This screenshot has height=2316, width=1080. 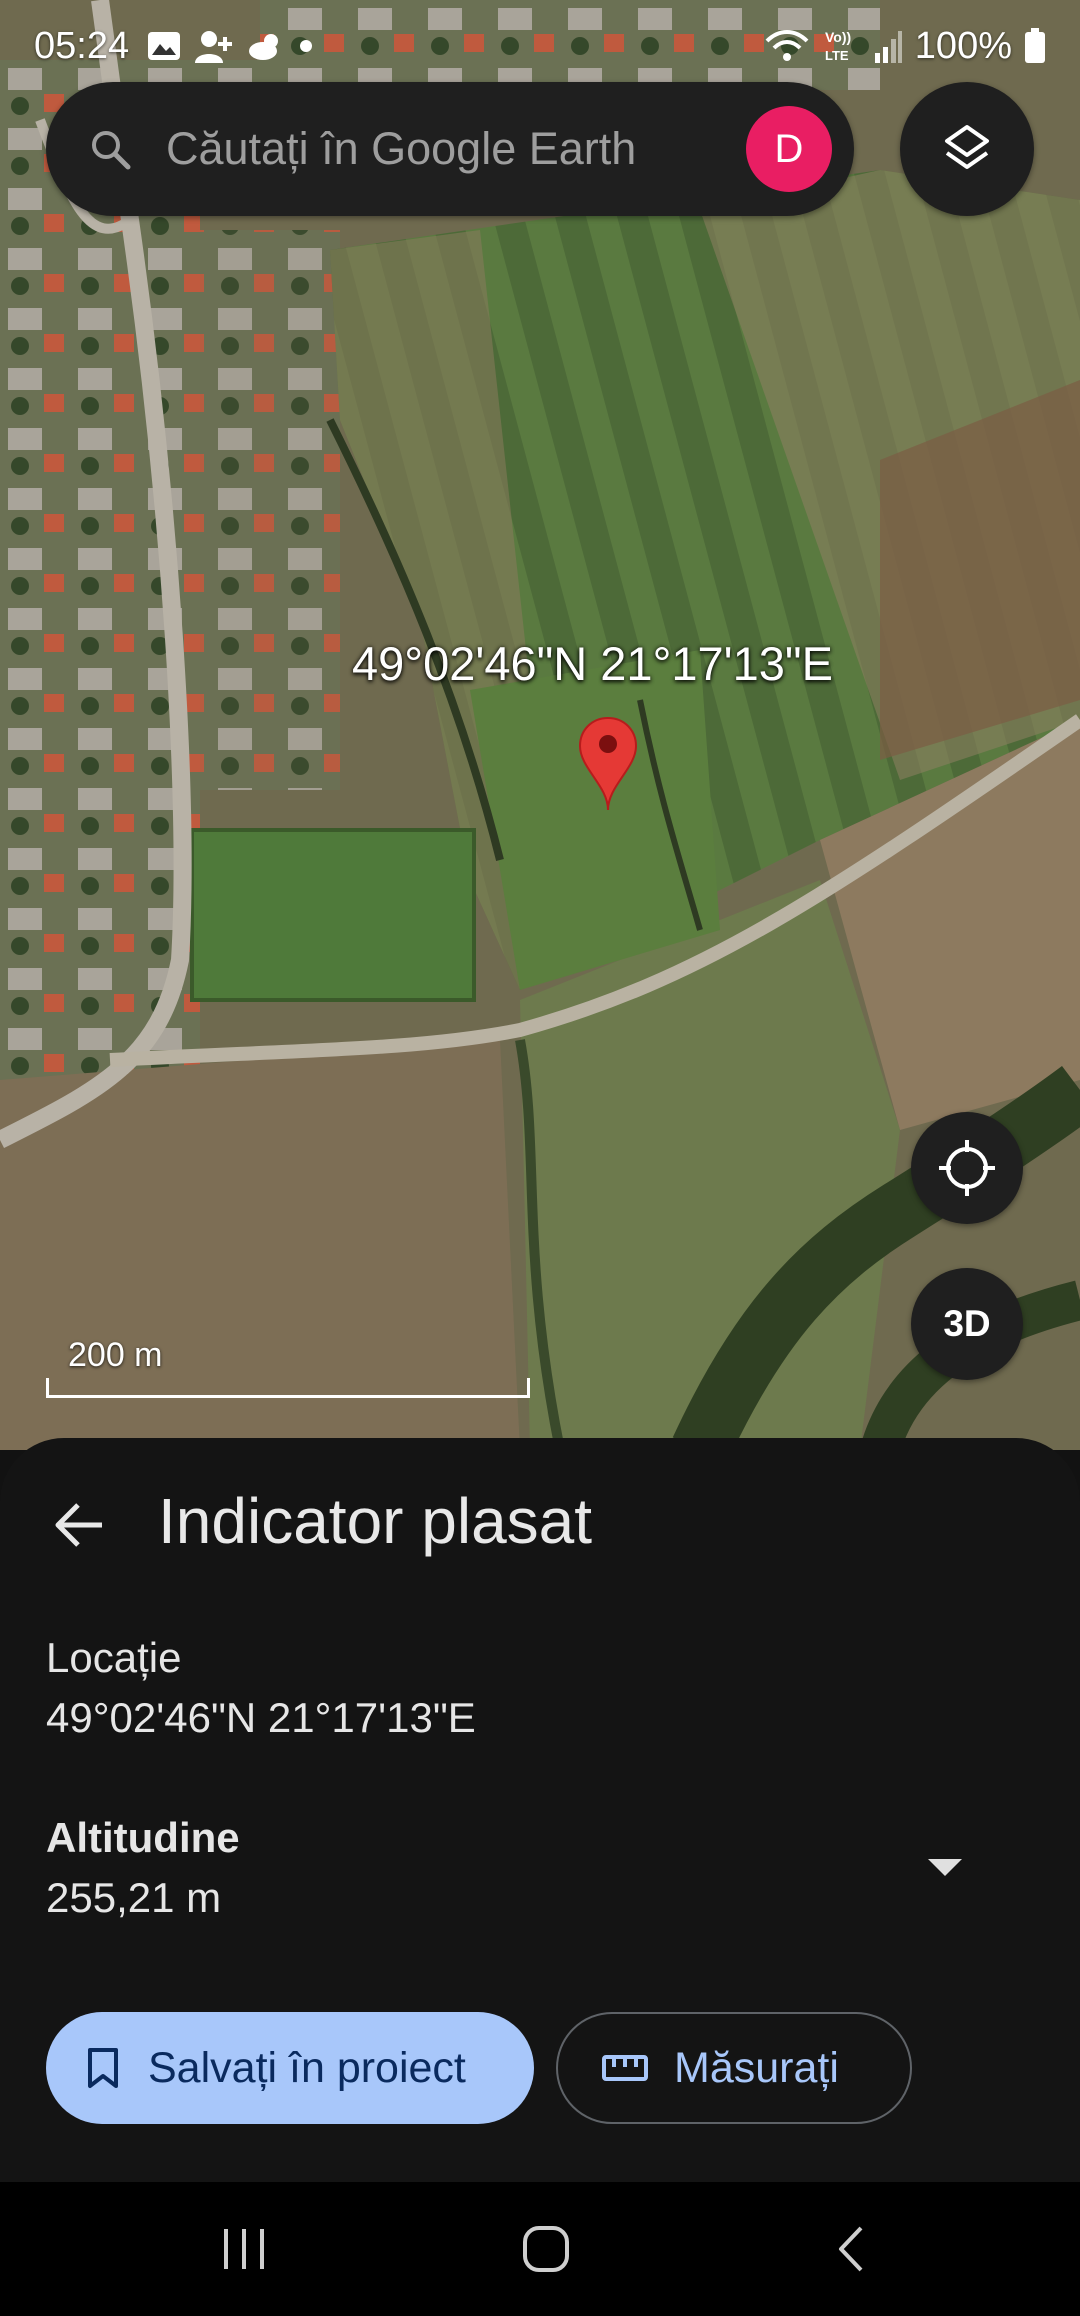 I want to click on search-input: Căutați în Google Earth, so click(x=456, y=149).